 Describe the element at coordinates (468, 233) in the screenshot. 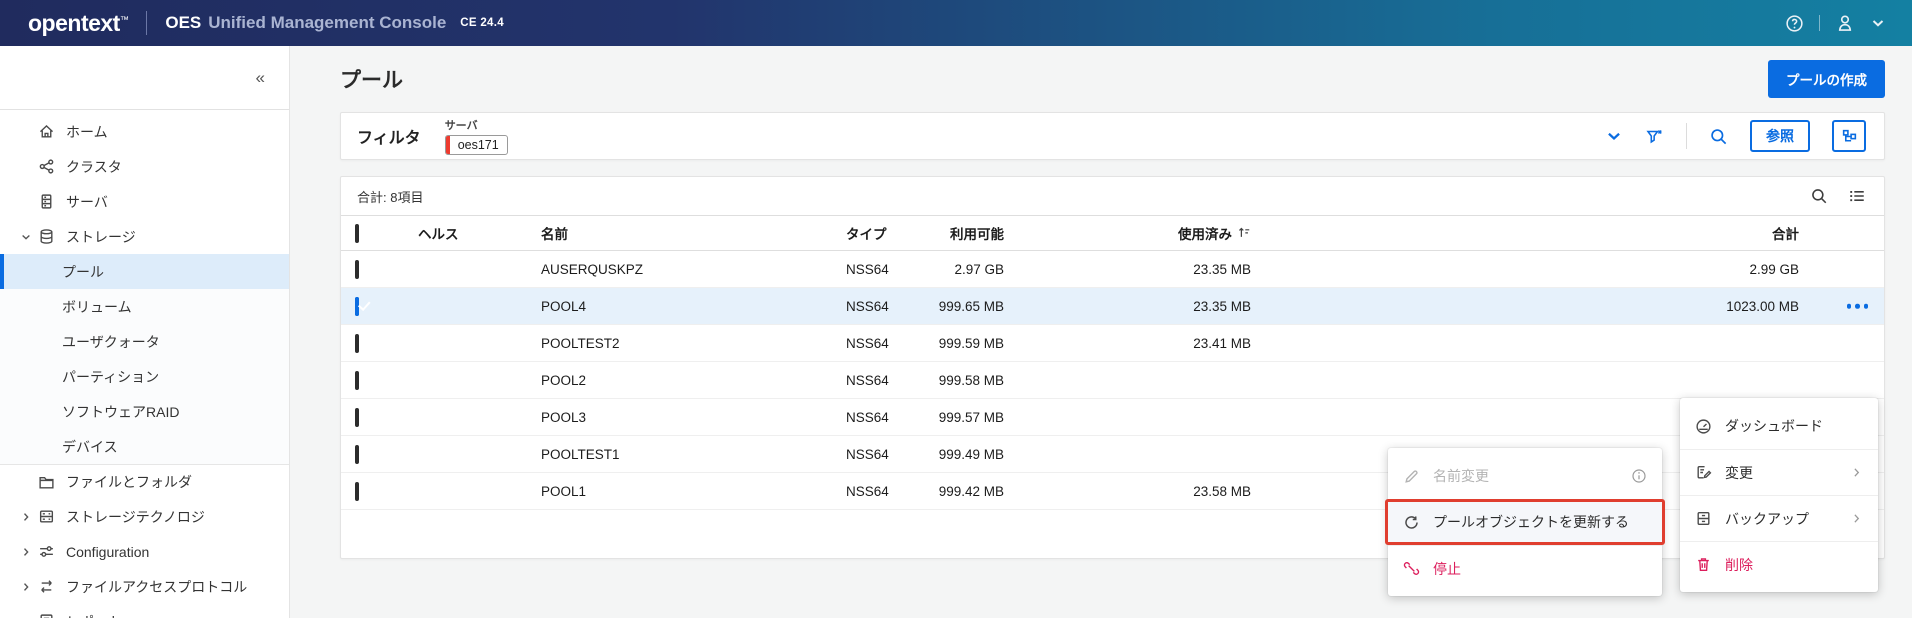

I see `column-header-health: ヘルス` at that location.